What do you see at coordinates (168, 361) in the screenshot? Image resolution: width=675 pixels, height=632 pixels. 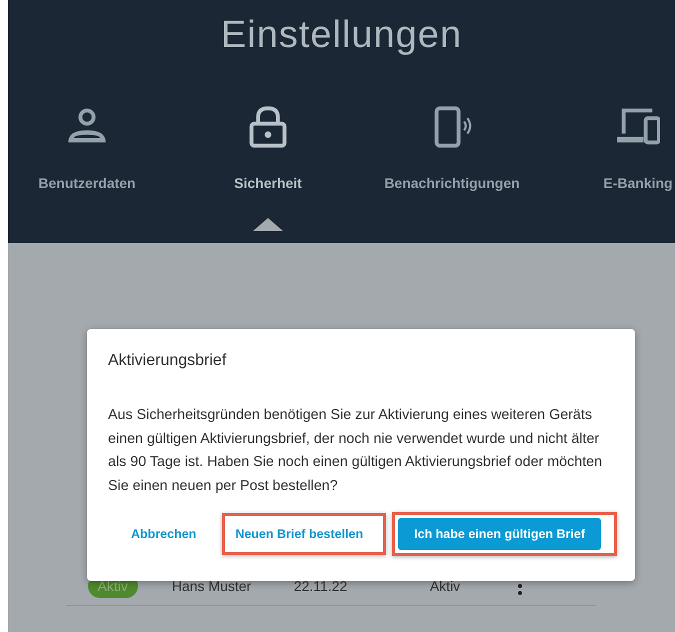 I see `dialog-title: Aktivierungsbrief` at bounding box center [168, 361].